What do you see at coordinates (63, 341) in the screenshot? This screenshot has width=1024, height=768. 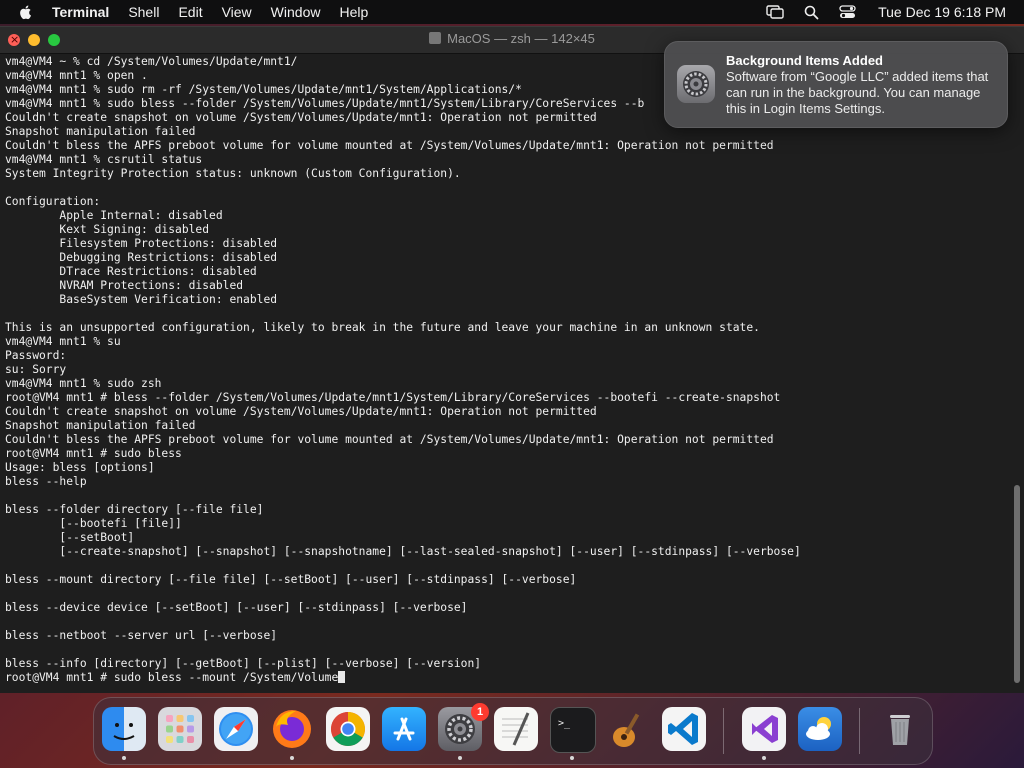 I see `terminal-line: vm4@VM4 mnt1 % su` at bounding box center [63, 341].